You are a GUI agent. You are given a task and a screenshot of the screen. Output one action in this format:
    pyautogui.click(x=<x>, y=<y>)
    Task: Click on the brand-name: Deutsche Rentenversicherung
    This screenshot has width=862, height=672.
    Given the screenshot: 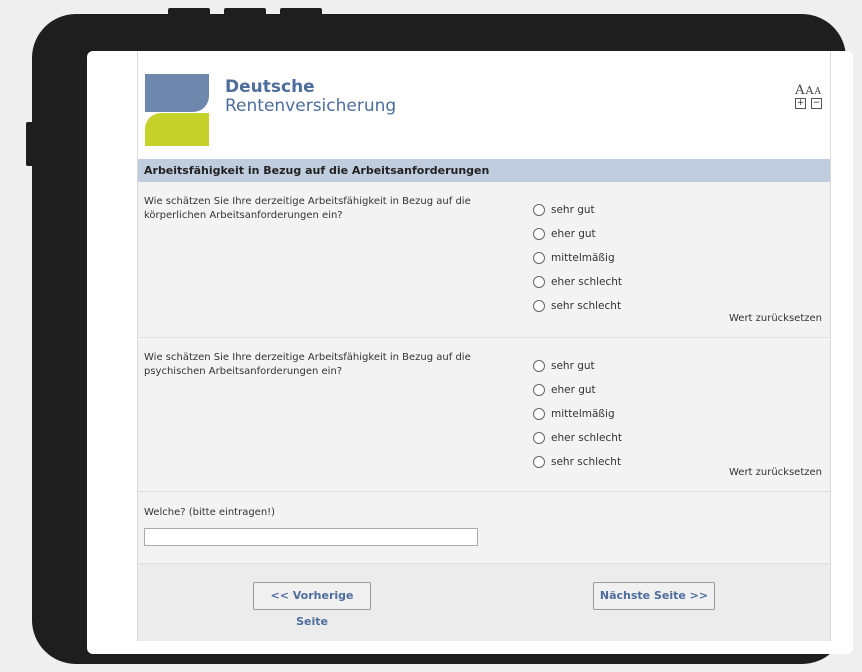 What is the action you would take?
    pyautogui.click(x=310, y=97)
    